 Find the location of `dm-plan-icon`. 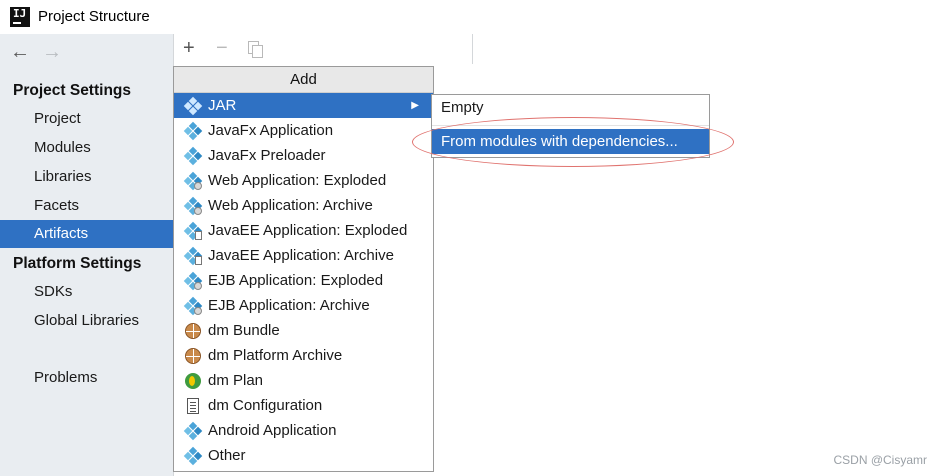

dm-plan-icon is located at coordinates (193, 381).